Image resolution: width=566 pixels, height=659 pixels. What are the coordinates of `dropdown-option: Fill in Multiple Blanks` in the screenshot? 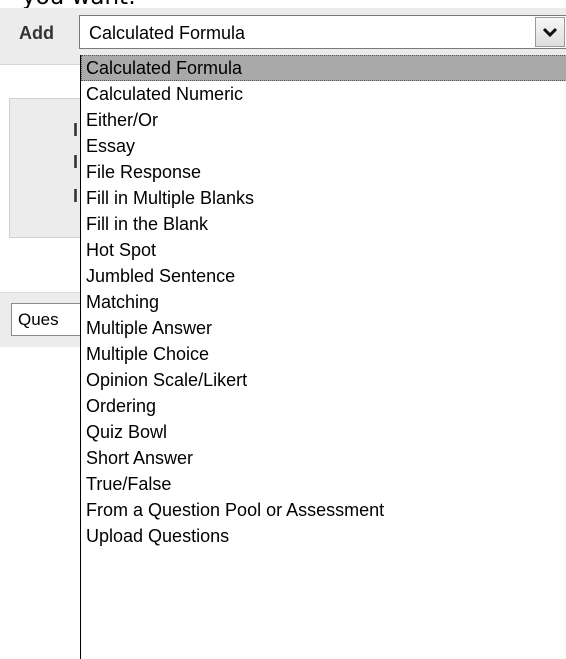 It's located at (323, 198).